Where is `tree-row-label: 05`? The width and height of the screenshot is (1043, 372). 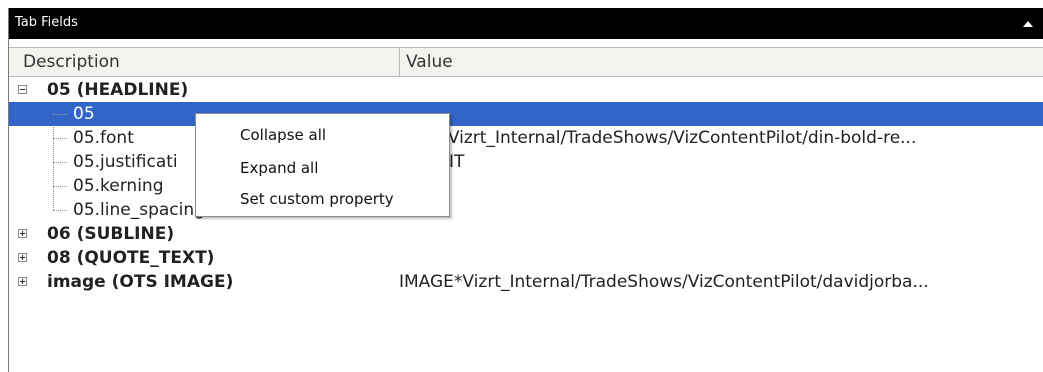 tree-row-label: 05 is located at coordinates (84, 114).